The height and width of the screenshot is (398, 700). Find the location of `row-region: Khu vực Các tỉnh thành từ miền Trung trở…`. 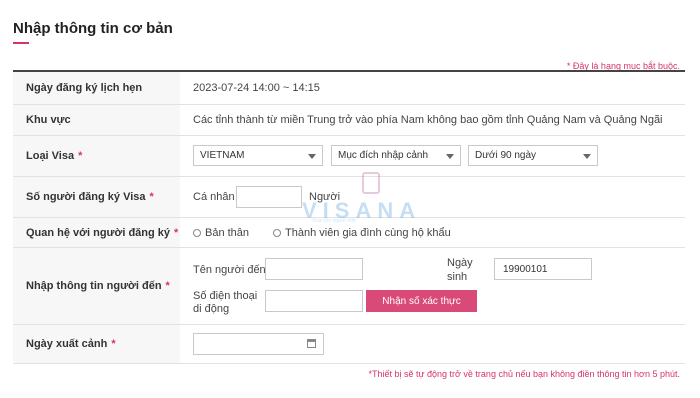

row-region: Khu vực Các tỉnh thành từ miền Trung trở… is located at coordinates (349, 120).